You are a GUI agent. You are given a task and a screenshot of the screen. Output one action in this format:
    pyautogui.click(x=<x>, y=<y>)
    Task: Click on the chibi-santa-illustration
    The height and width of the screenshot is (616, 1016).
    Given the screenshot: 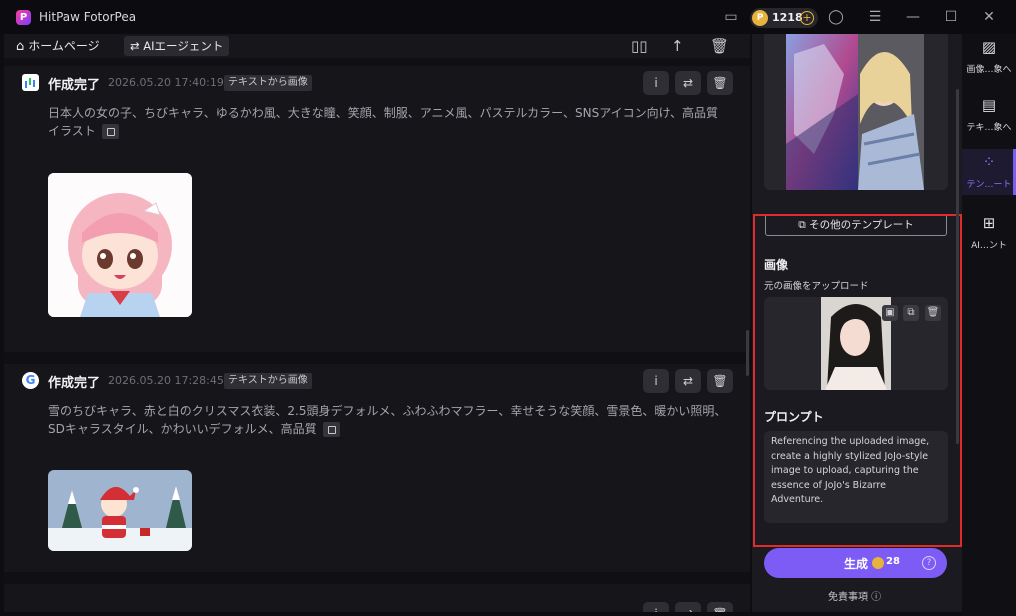 What is the action you would take?
    pyautogui.click(x=120, y=510)
    